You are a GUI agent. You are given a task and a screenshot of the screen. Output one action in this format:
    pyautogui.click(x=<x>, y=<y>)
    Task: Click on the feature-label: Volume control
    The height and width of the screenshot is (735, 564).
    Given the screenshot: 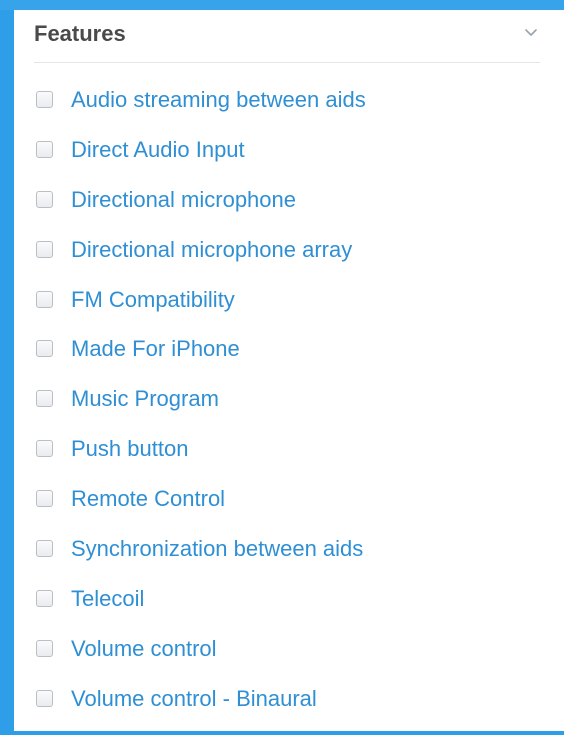 What is the action you would take?
    pyautogui.click(x=144, y=649)
    